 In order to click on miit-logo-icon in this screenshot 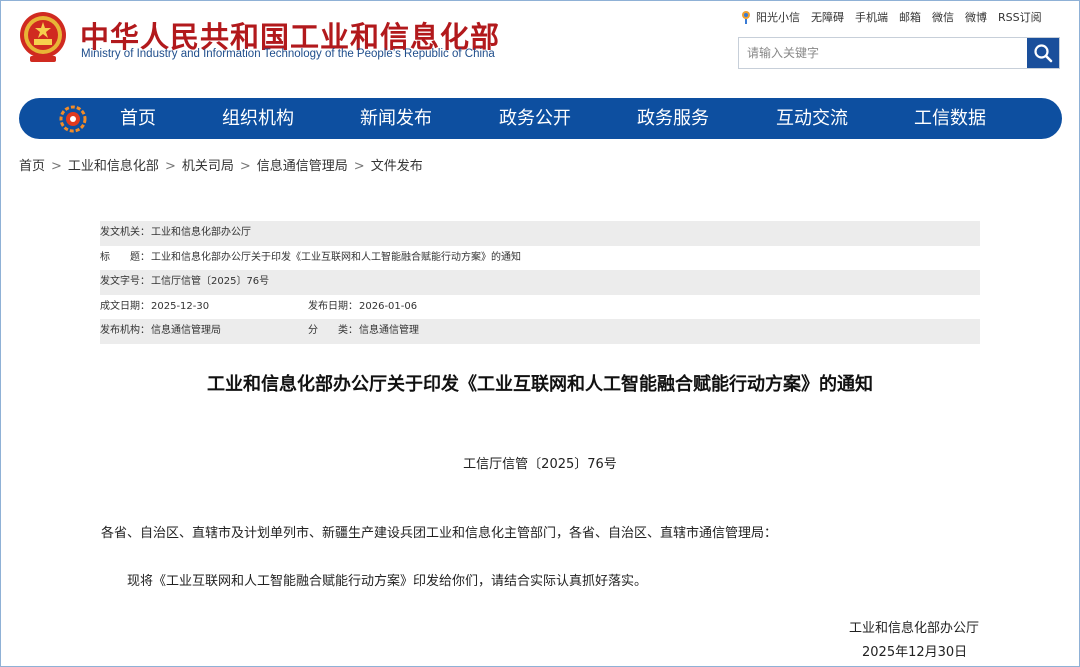, I will do `click(73, 119)`.